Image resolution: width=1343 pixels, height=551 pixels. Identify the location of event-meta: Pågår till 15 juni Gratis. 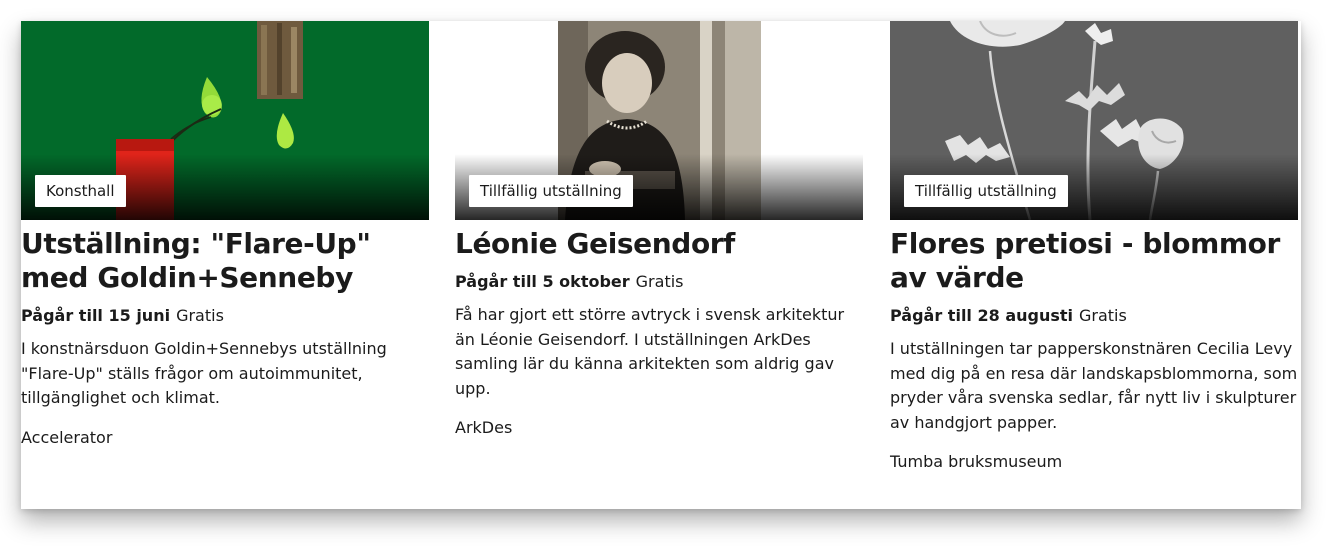
(225, 316).